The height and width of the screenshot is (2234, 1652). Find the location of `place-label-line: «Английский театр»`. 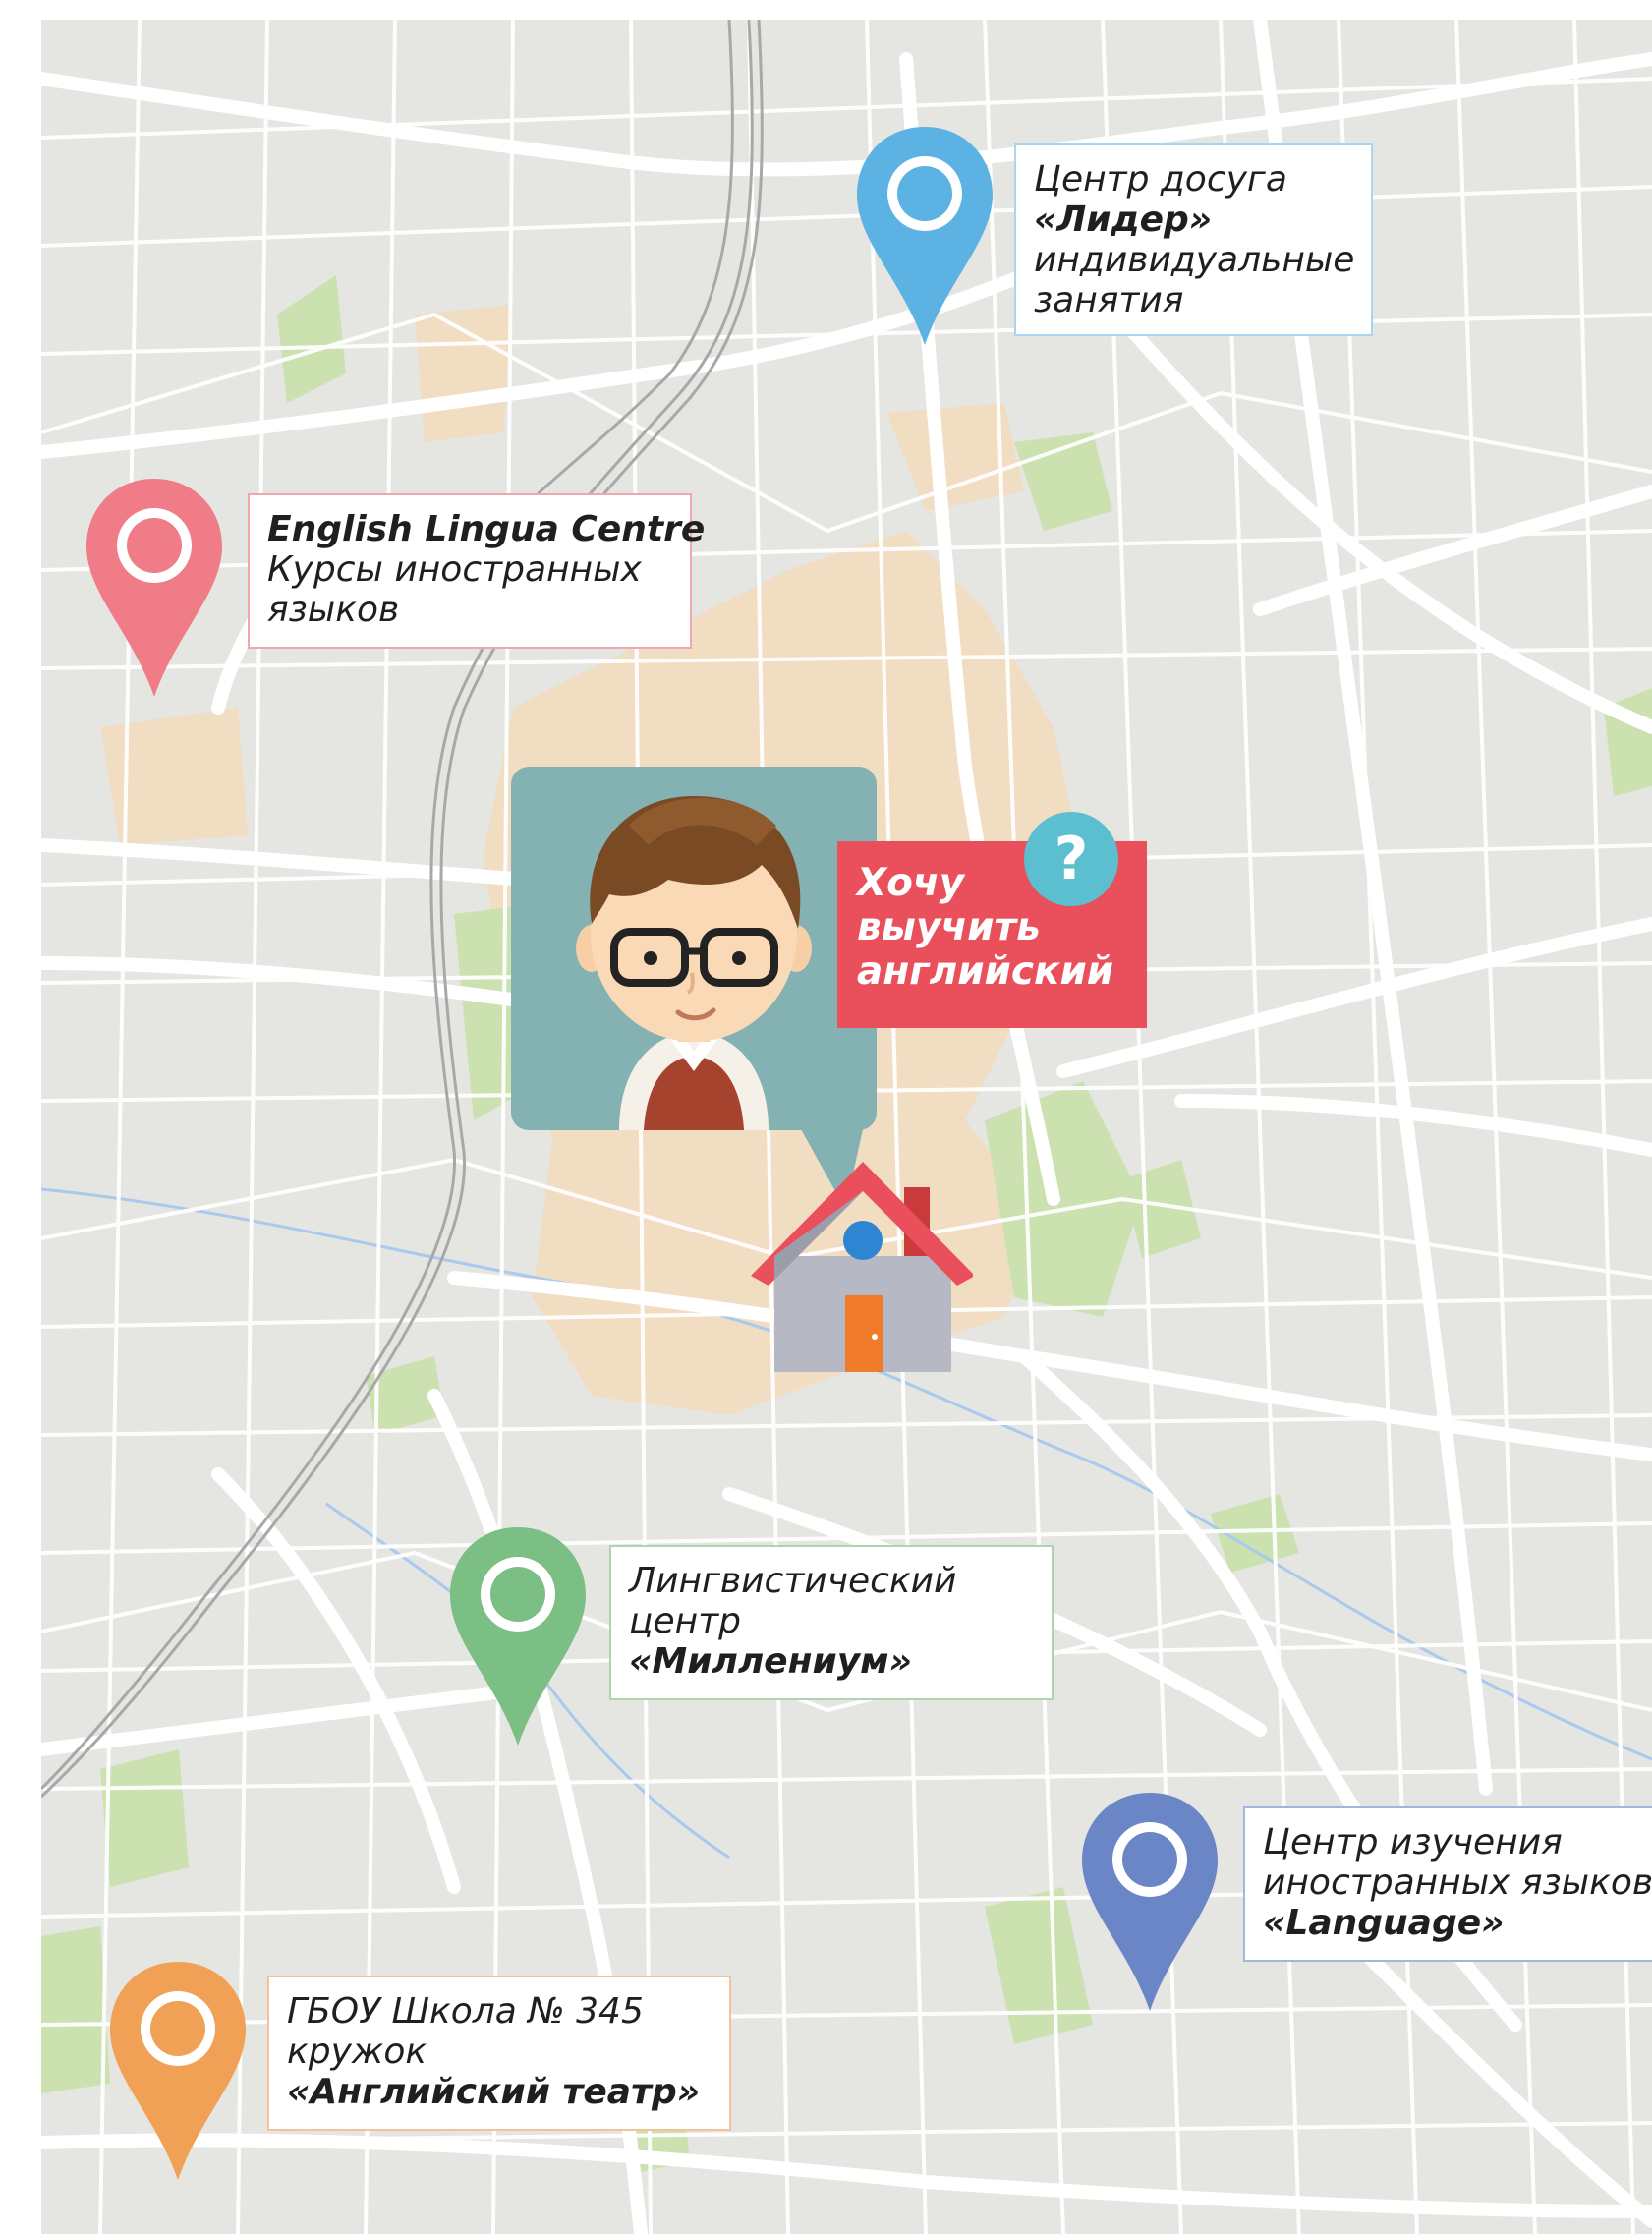

place-label-line: «Английский театр» is located at coordinates (494, 2092).